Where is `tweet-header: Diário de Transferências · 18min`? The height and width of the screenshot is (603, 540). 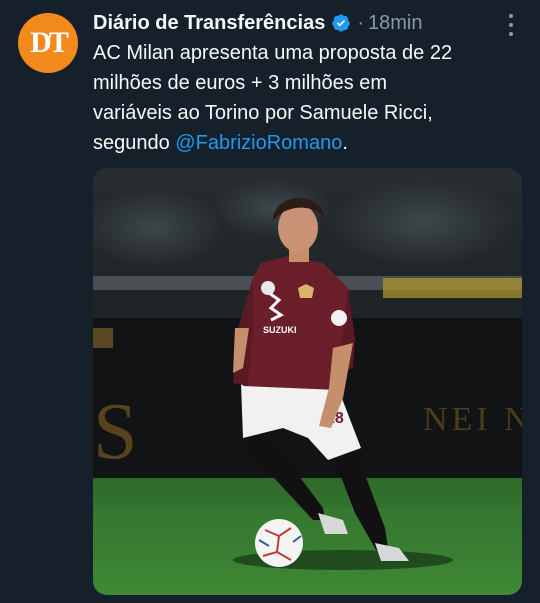 tweet-header: Diário de Transferências · 18min is located at coordinates (257, 23).